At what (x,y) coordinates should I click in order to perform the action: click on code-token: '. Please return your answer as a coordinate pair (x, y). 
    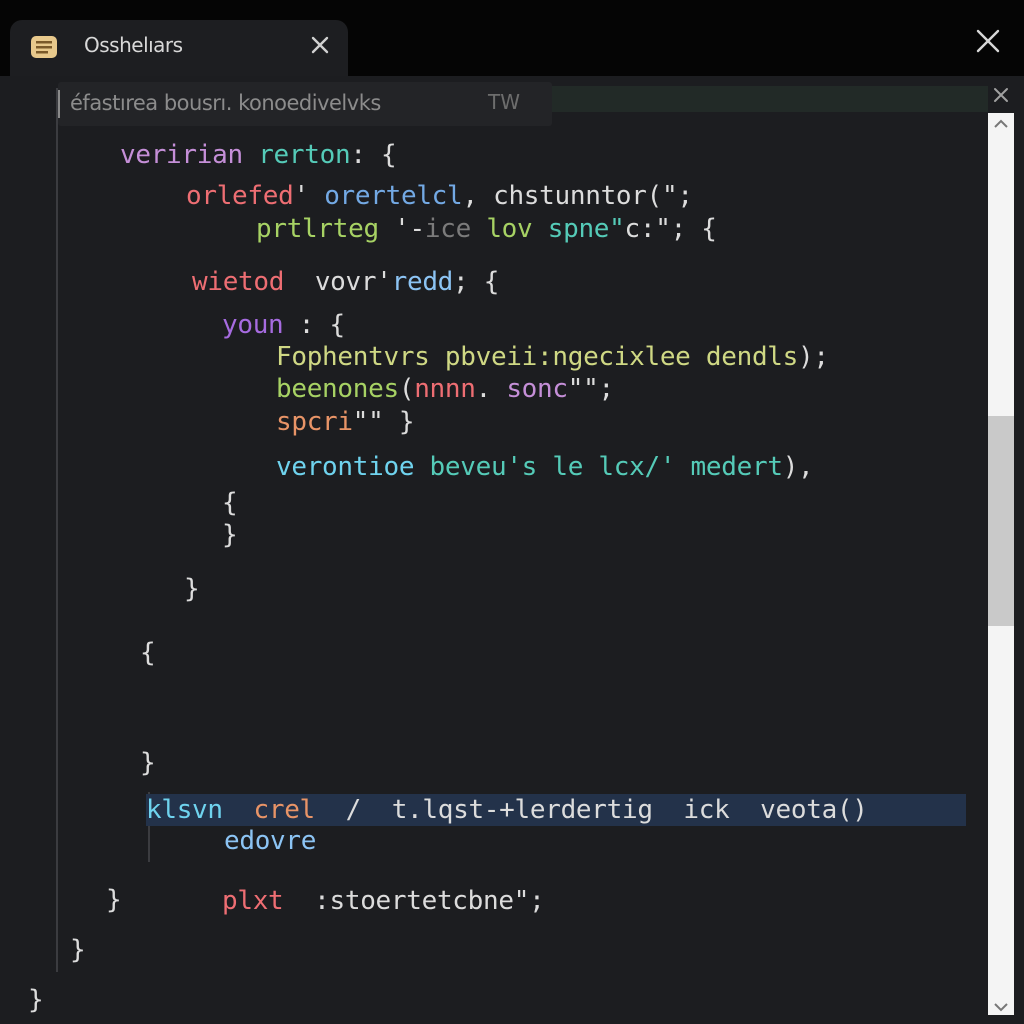
    Looking at the image, I should click on (309, 196).